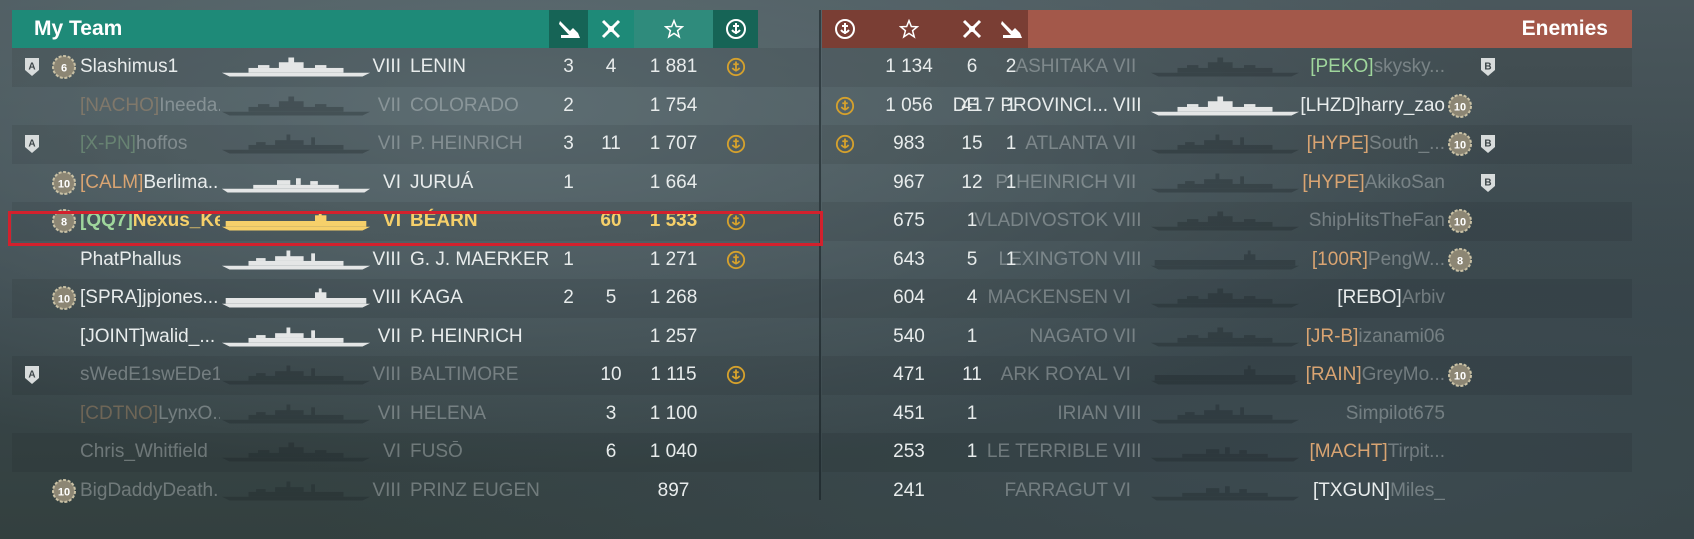 The height and width of the screenshot is (539, 1694). I want to click on player-row: A 6 Slashimus1 VIII LENIN 3 4 1 881, so click(415, 67).